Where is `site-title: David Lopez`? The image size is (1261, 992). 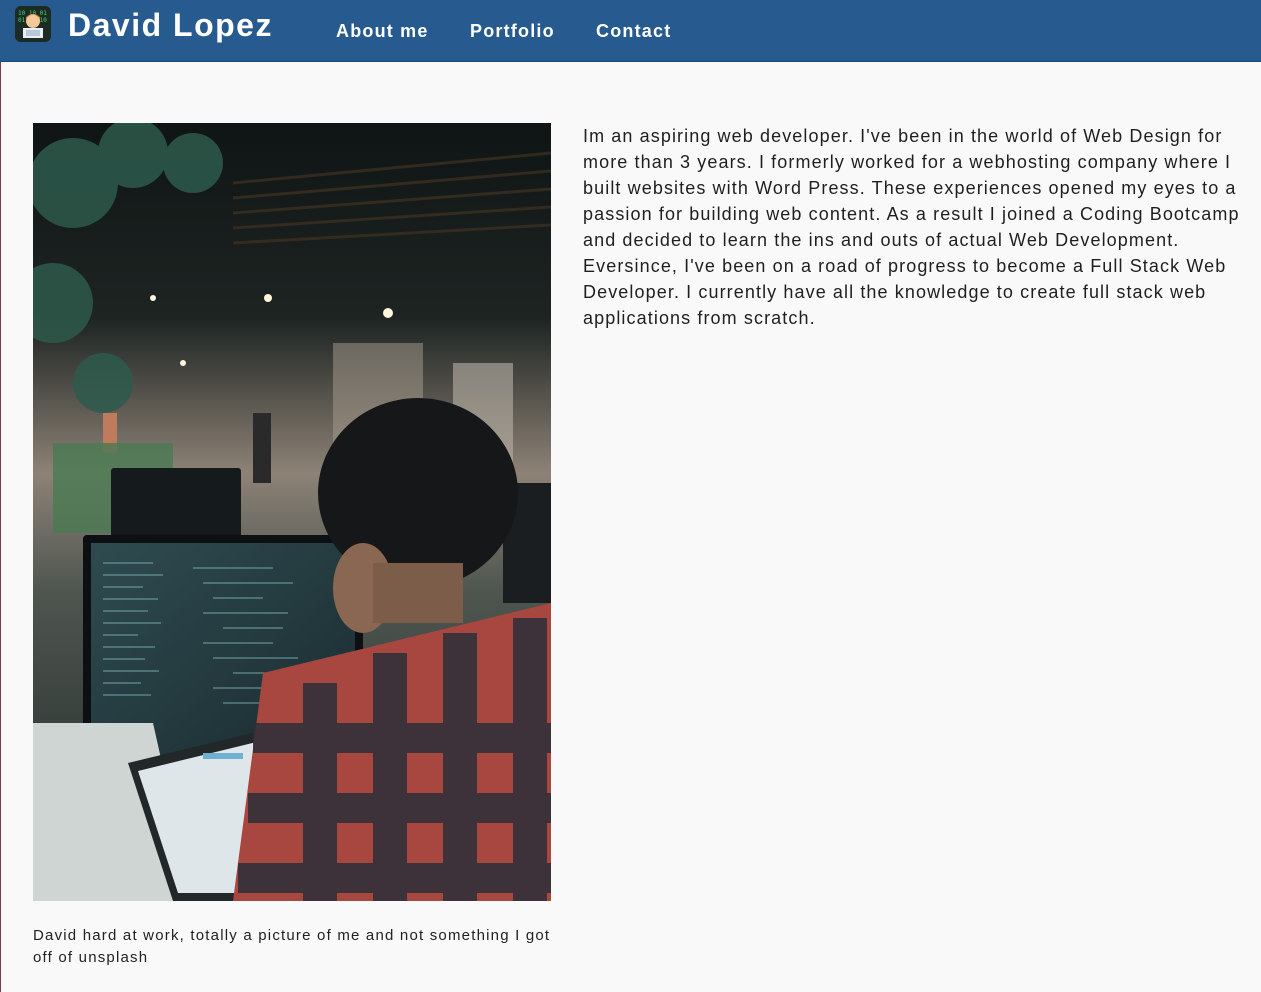 site-title: David Lopez is located at coordinates (170, 25).